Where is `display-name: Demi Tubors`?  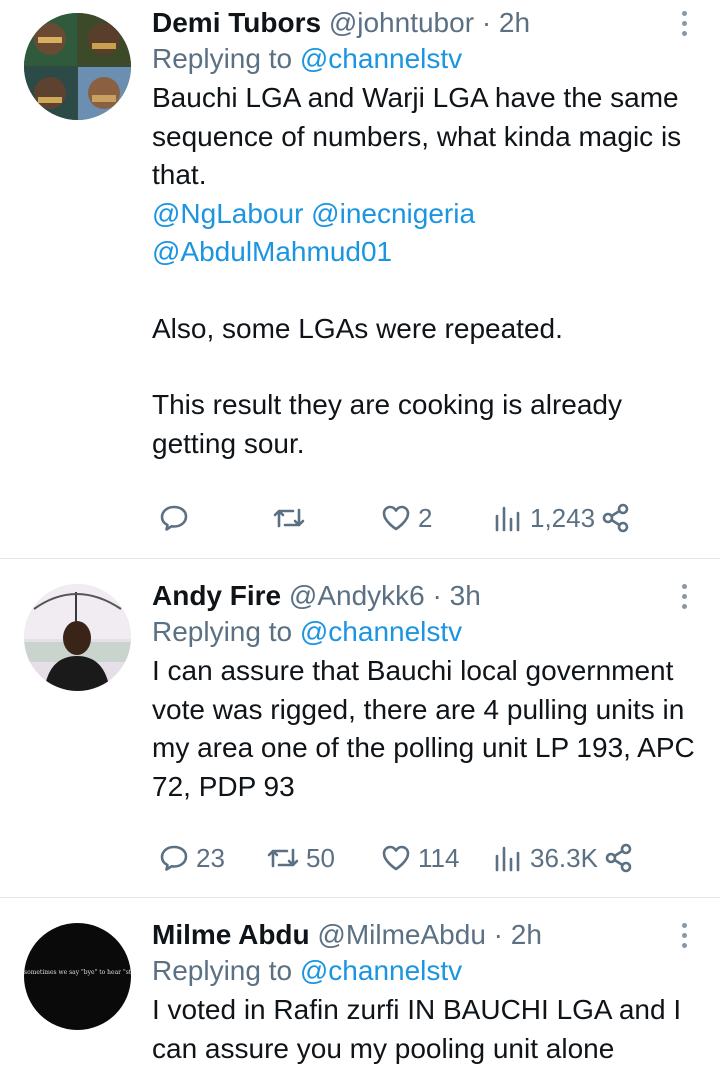
display-name: Demi Tubors is located at coordinates (236, 22).